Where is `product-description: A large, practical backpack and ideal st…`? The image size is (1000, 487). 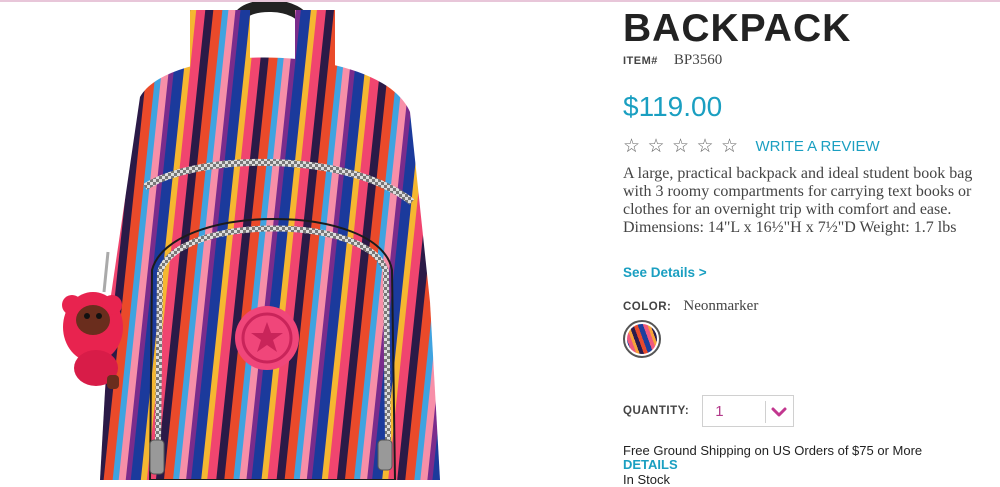
product-description: A large, practical backpack and ideal st… is located at coordinates (798, 200).